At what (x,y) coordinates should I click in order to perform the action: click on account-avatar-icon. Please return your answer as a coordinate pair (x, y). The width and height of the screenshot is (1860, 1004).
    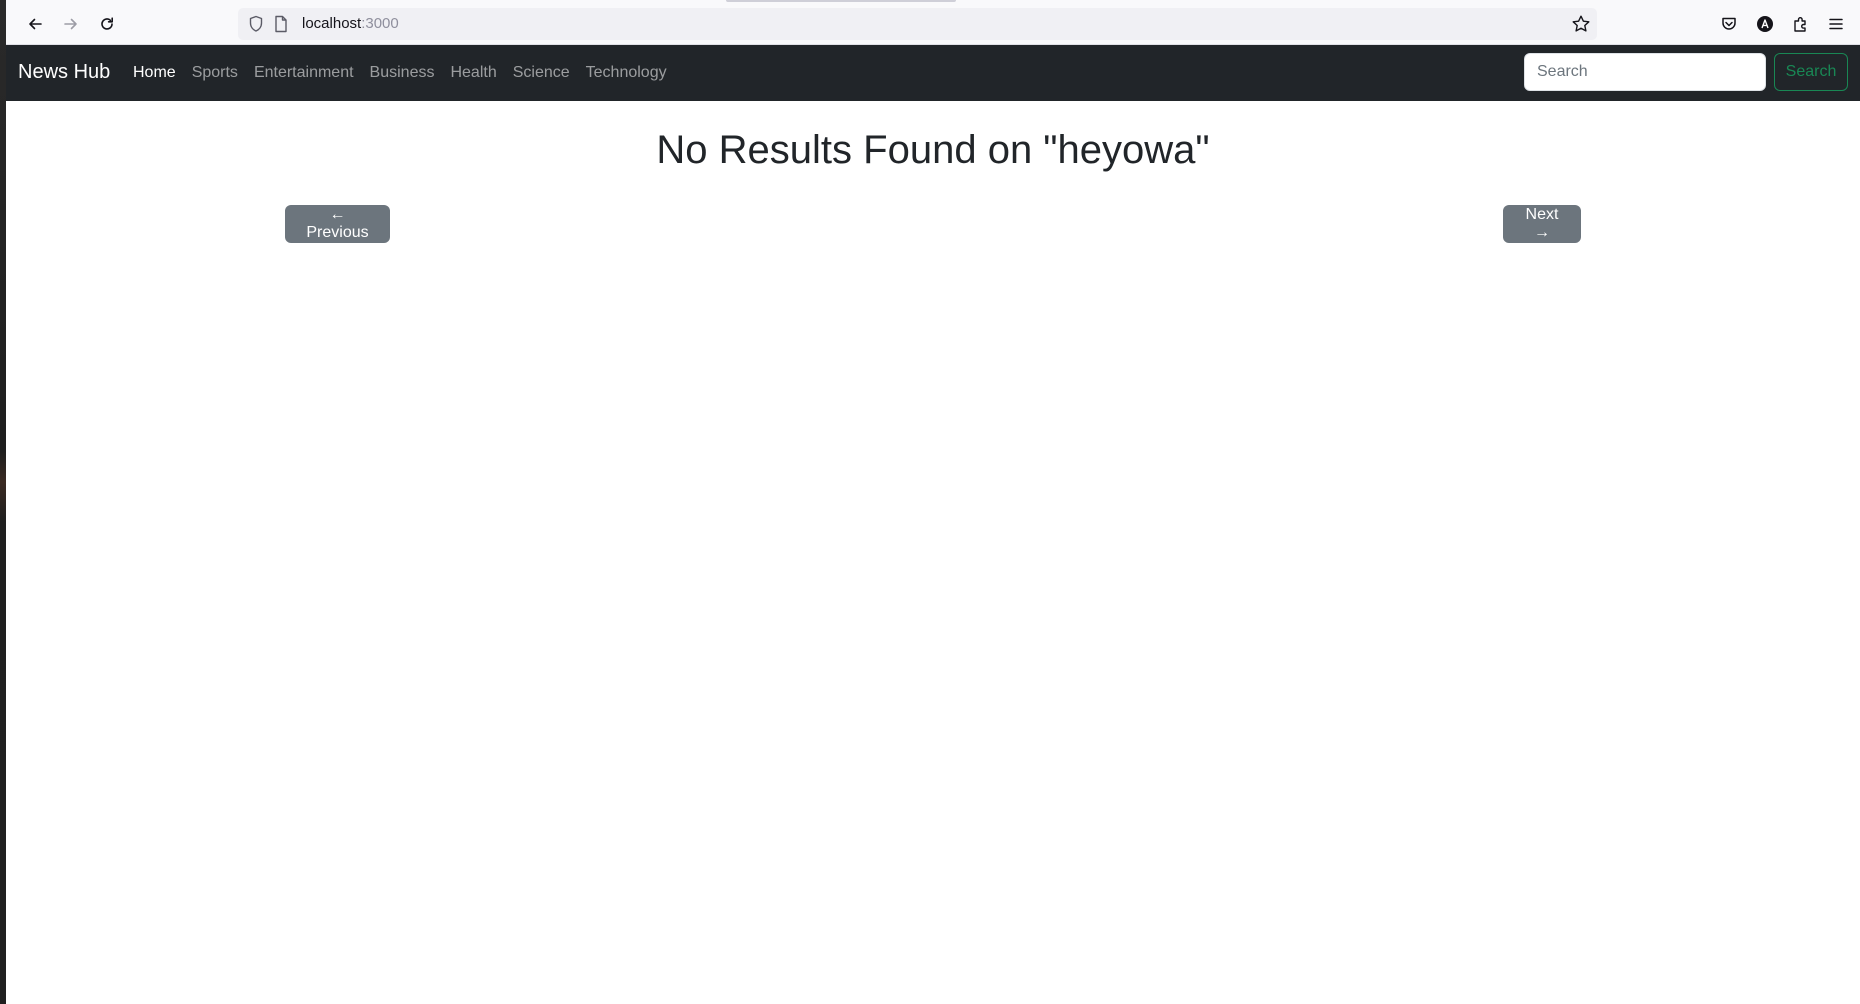
    Looking at the image, I should click on (1765, 24).